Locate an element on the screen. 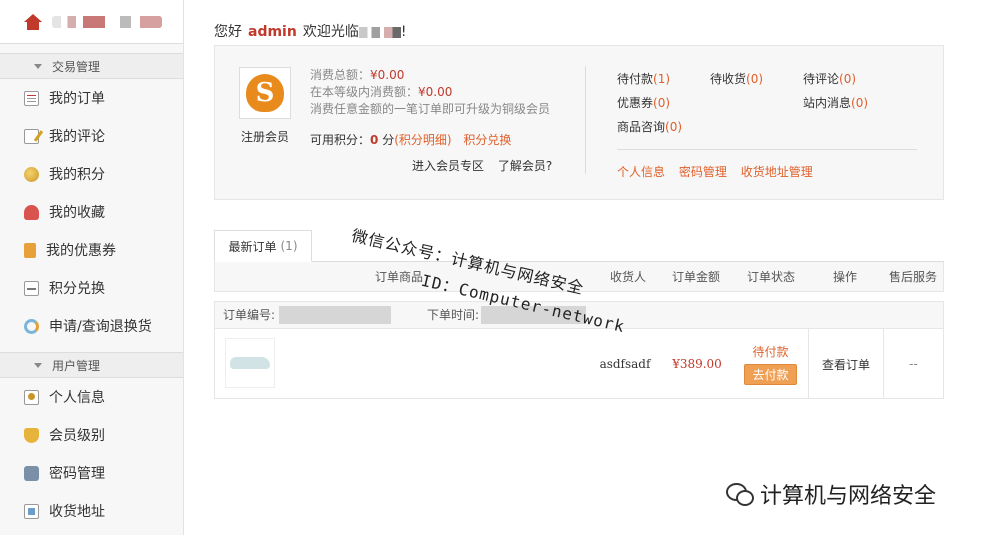 Image resolution: width=984 pixels, height=535 pixels. after-sale-value: -- is located at coordinates (913, 364).